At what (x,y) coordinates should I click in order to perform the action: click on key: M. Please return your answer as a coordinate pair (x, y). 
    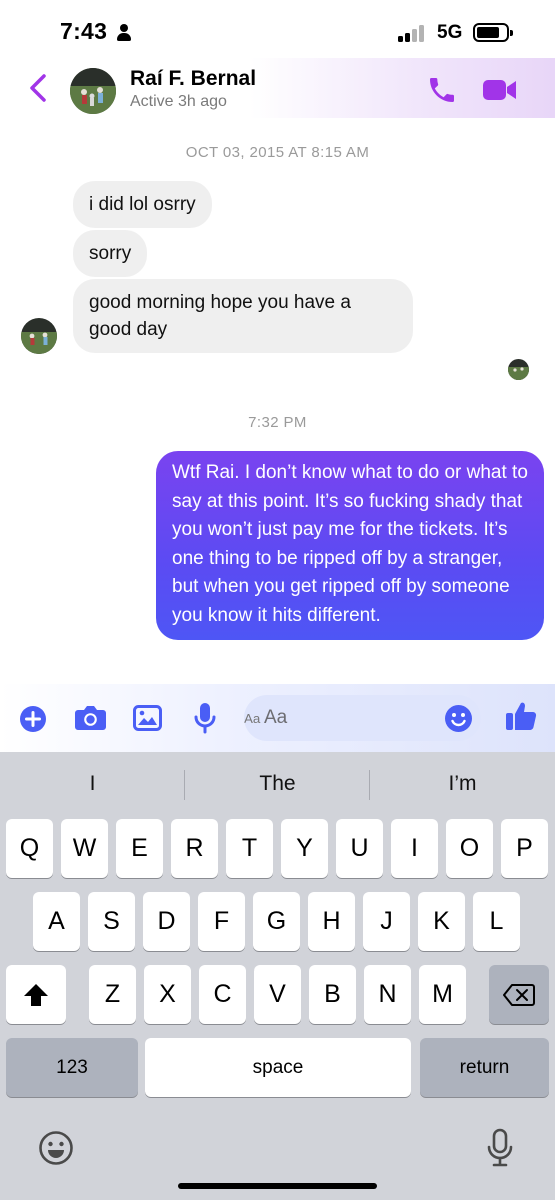
    Looking at the image, I should click on (442, 994).